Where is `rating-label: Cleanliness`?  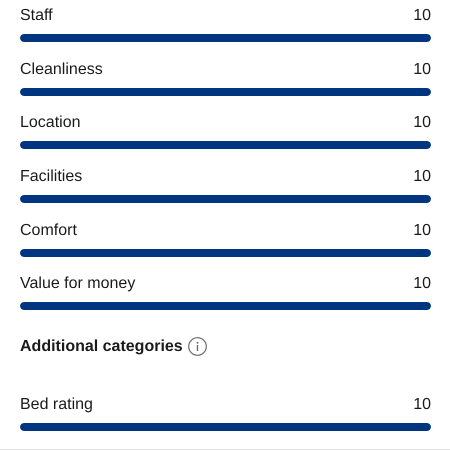
rating-label: Cleanliness is located at coordinates (61, 69).